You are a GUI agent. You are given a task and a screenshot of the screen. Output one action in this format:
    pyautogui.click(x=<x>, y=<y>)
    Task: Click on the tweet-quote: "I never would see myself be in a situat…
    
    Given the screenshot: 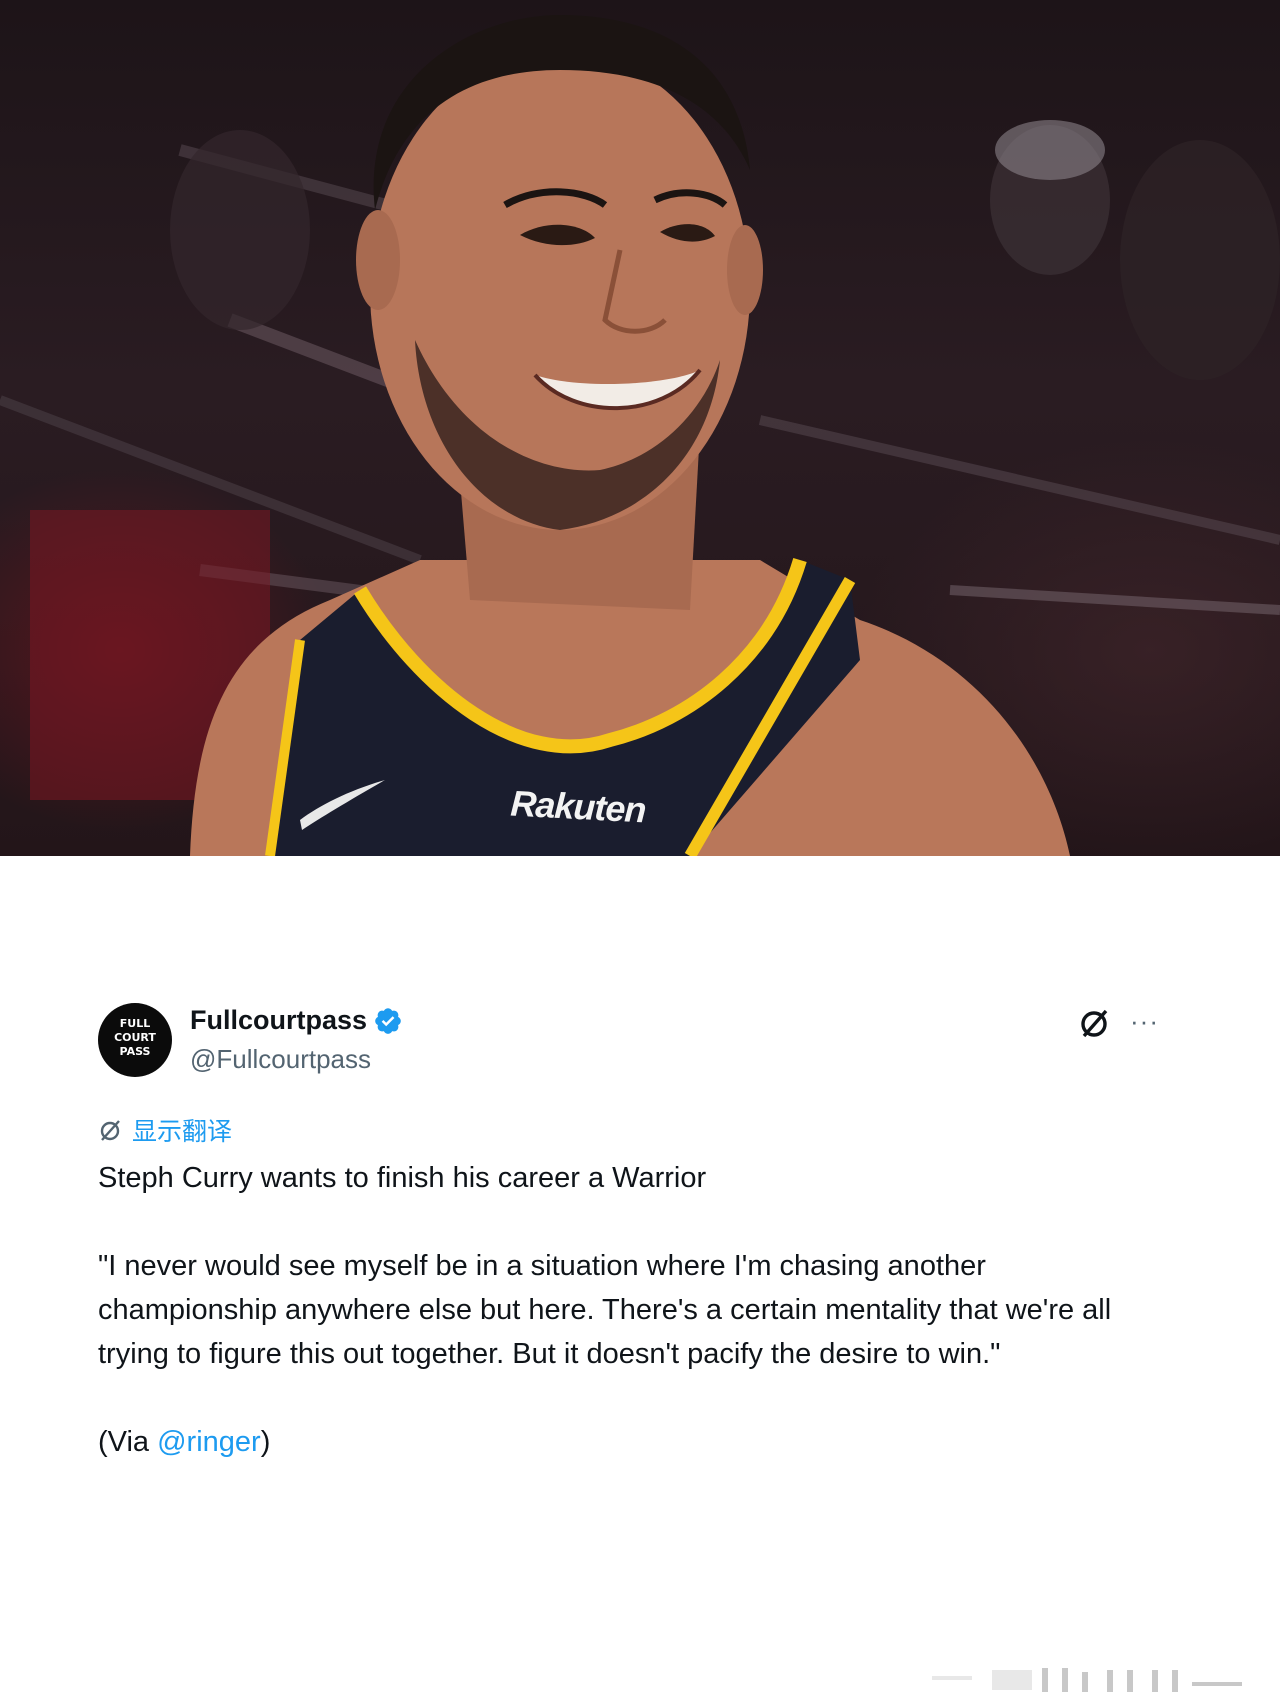 What is the action you would take?
    pyautogui.click(x=605, y=1310)
    